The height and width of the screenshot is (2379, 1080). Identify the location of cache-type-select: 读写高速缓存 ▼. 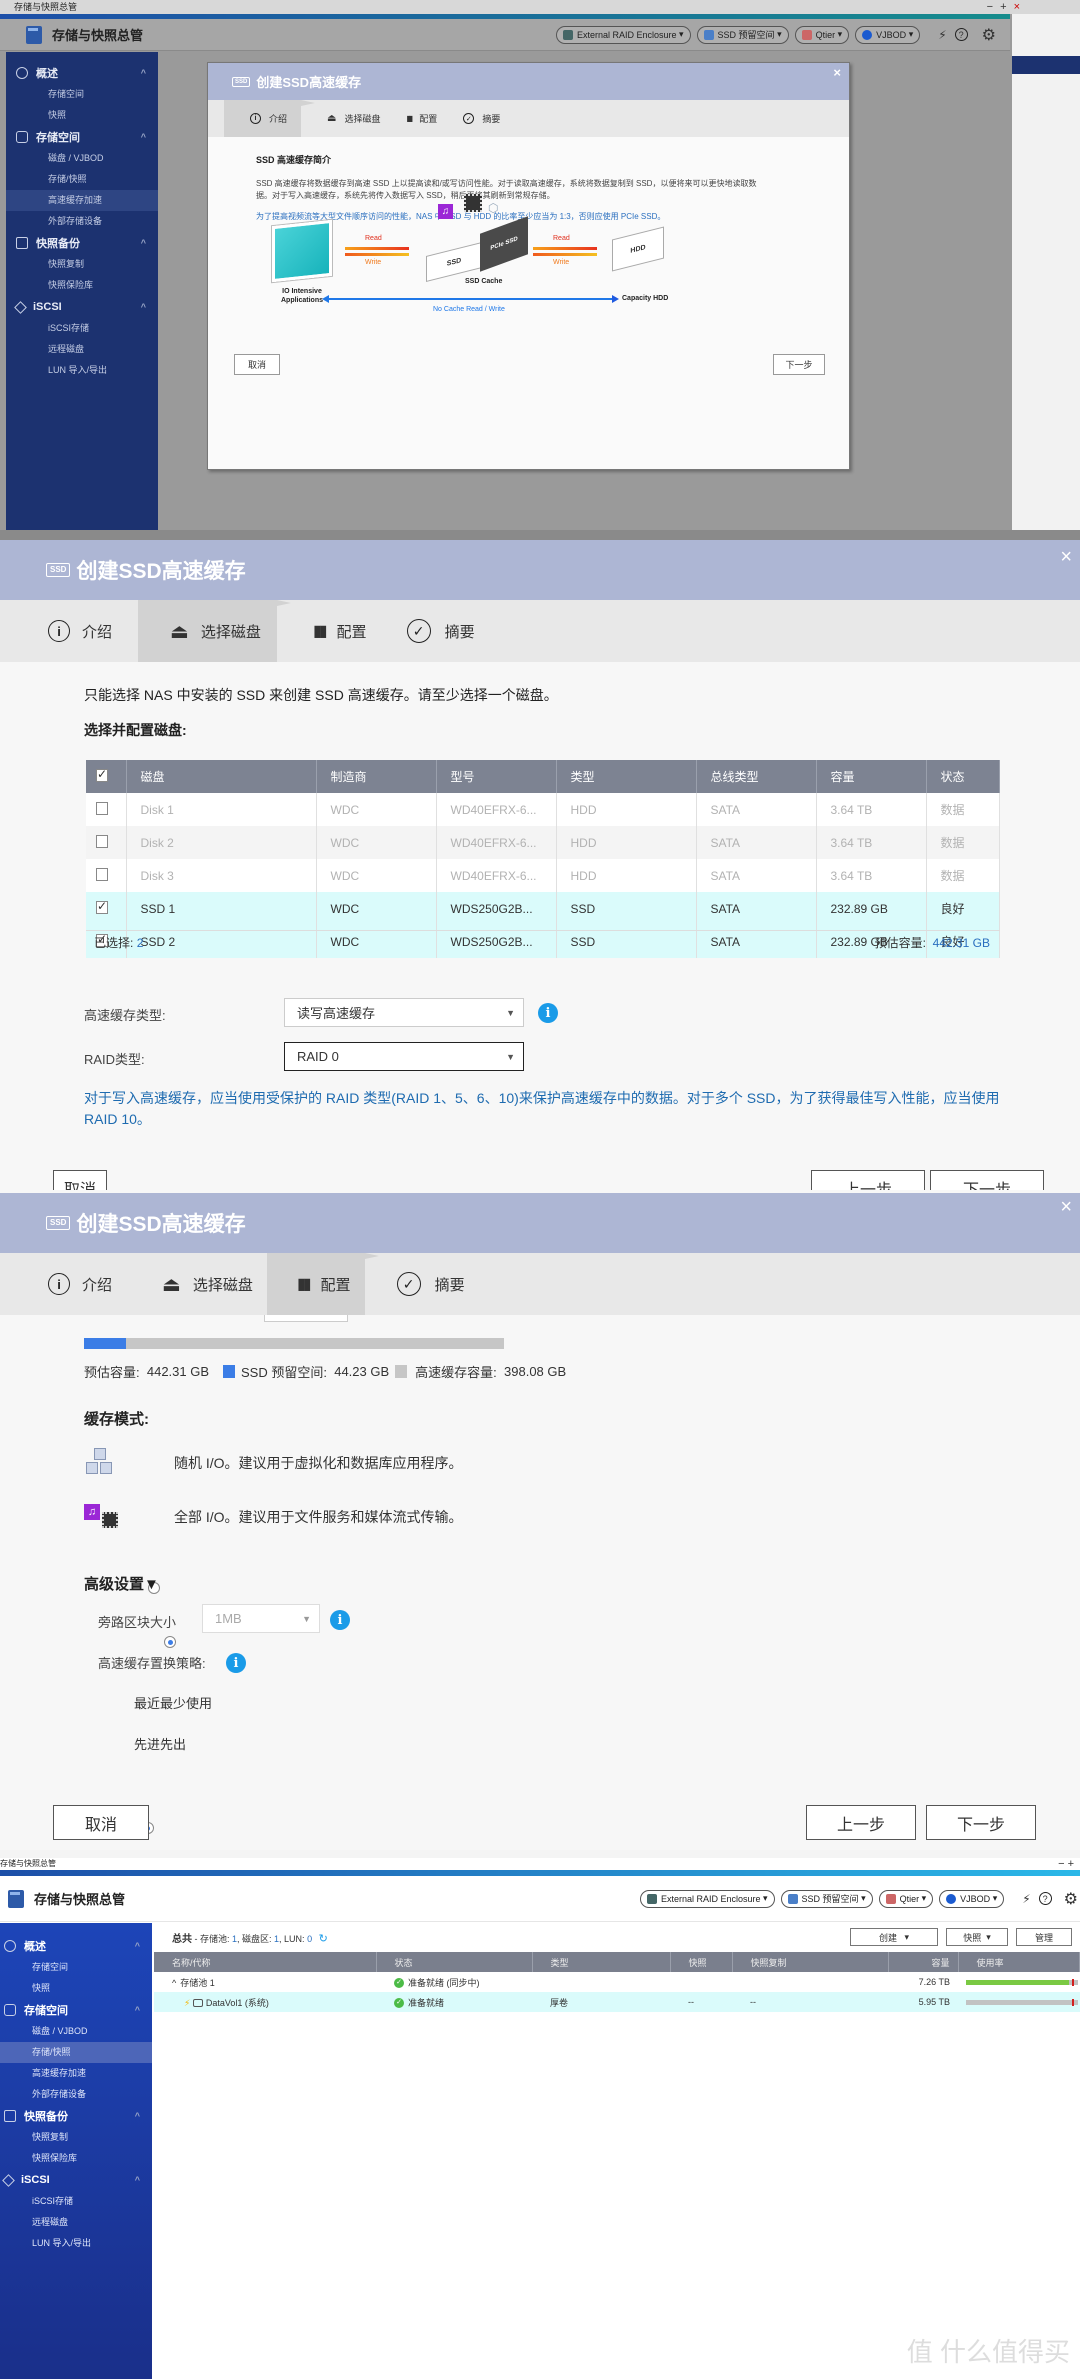
(404, 1012).